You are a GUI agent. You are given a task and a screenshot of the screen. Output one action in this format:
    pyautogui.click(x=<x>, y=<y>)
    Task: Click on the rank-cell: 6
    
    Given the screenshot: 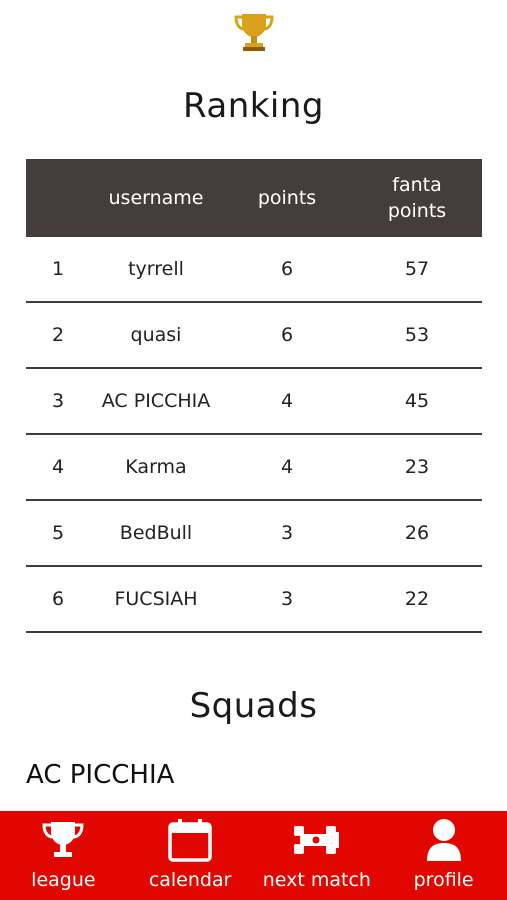 What is the action you would take?
    pyautogui.click(x=58, y=599)
    